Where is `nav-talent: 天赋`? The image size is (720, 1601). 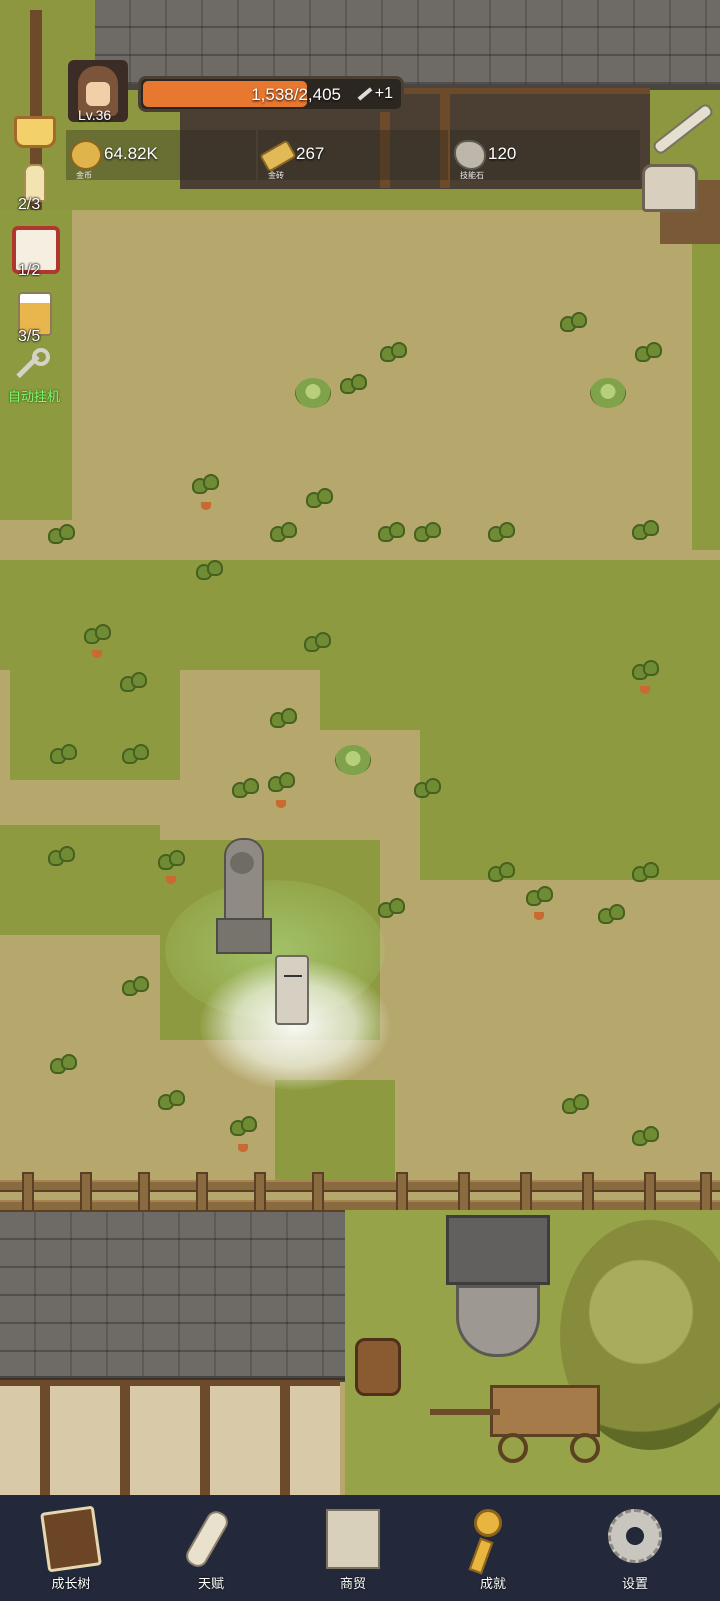
nav-talent: 天赋 is located at coordinates (211, 1553).